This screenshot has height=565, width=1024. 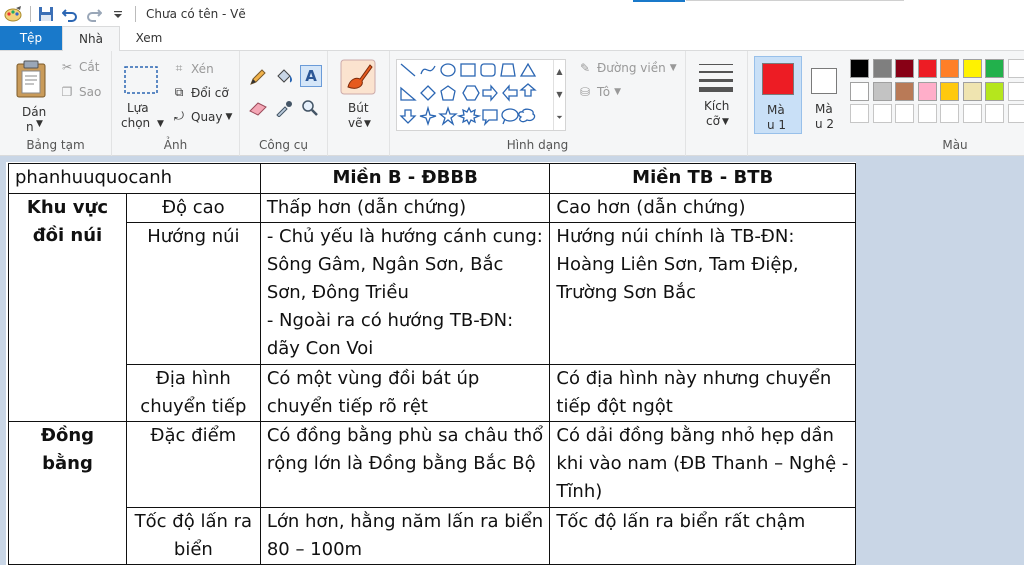 What do you see at coordinates (67, 307) in the screenshot?
I see `region-mountain: Khu vực đồi núi` at bounding box center [67, 307].